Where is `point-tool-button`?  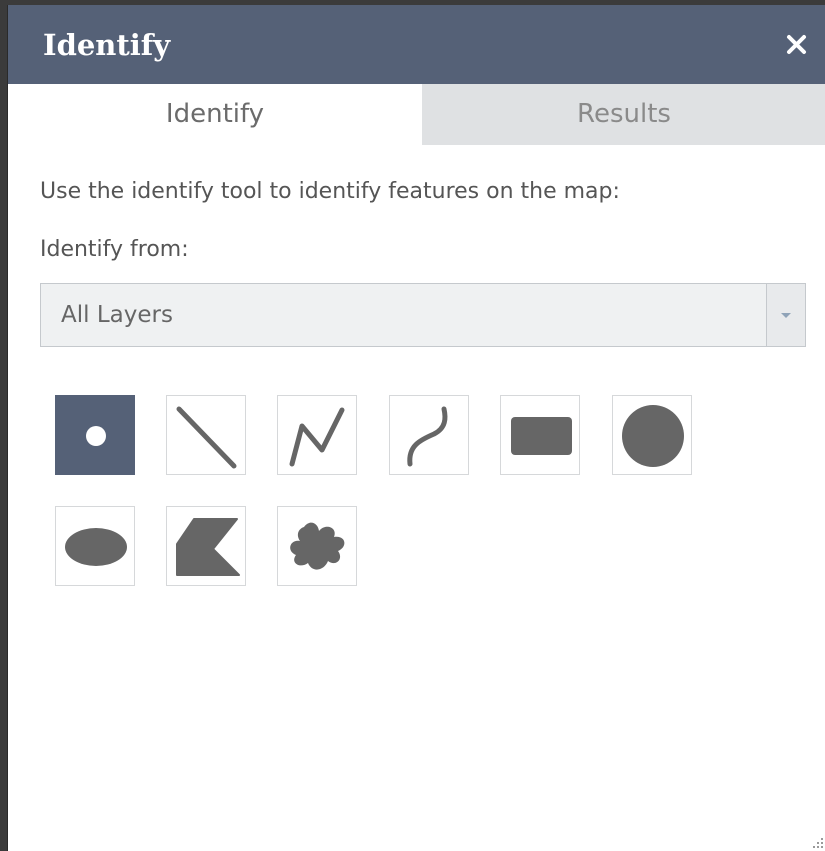
point-tool-button is located at coordinates (95, 435).